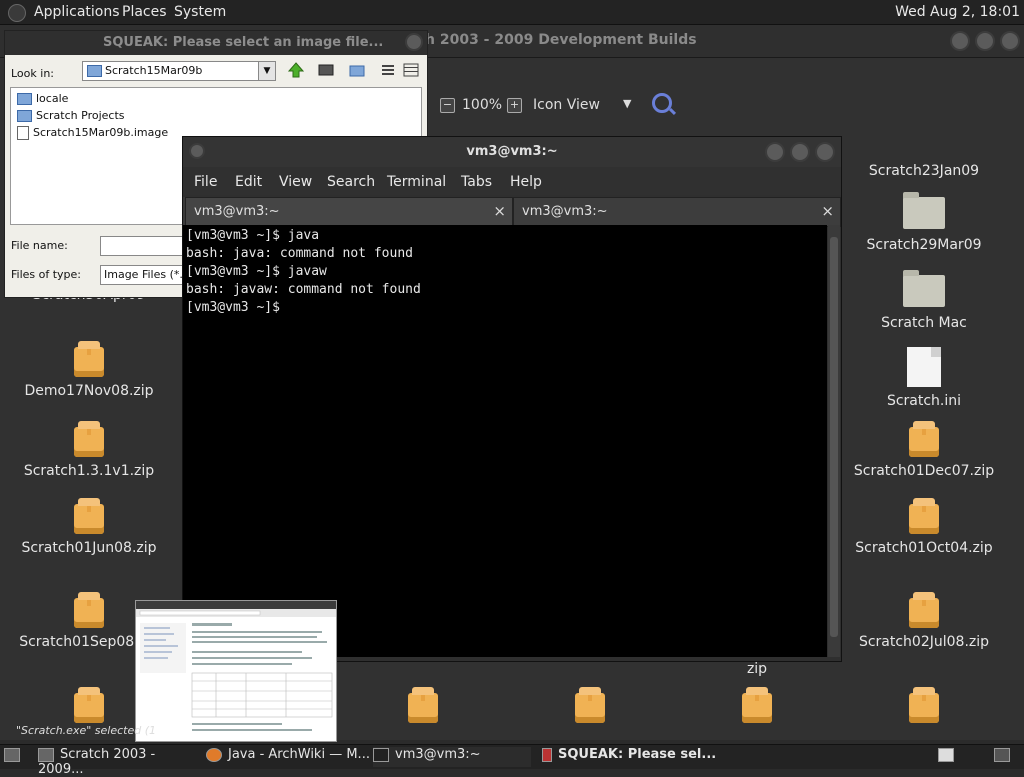 This screenshot has width=1024, height=777. I want to click on file-item: Scratch01Oct04.zip, so click(924, 527).